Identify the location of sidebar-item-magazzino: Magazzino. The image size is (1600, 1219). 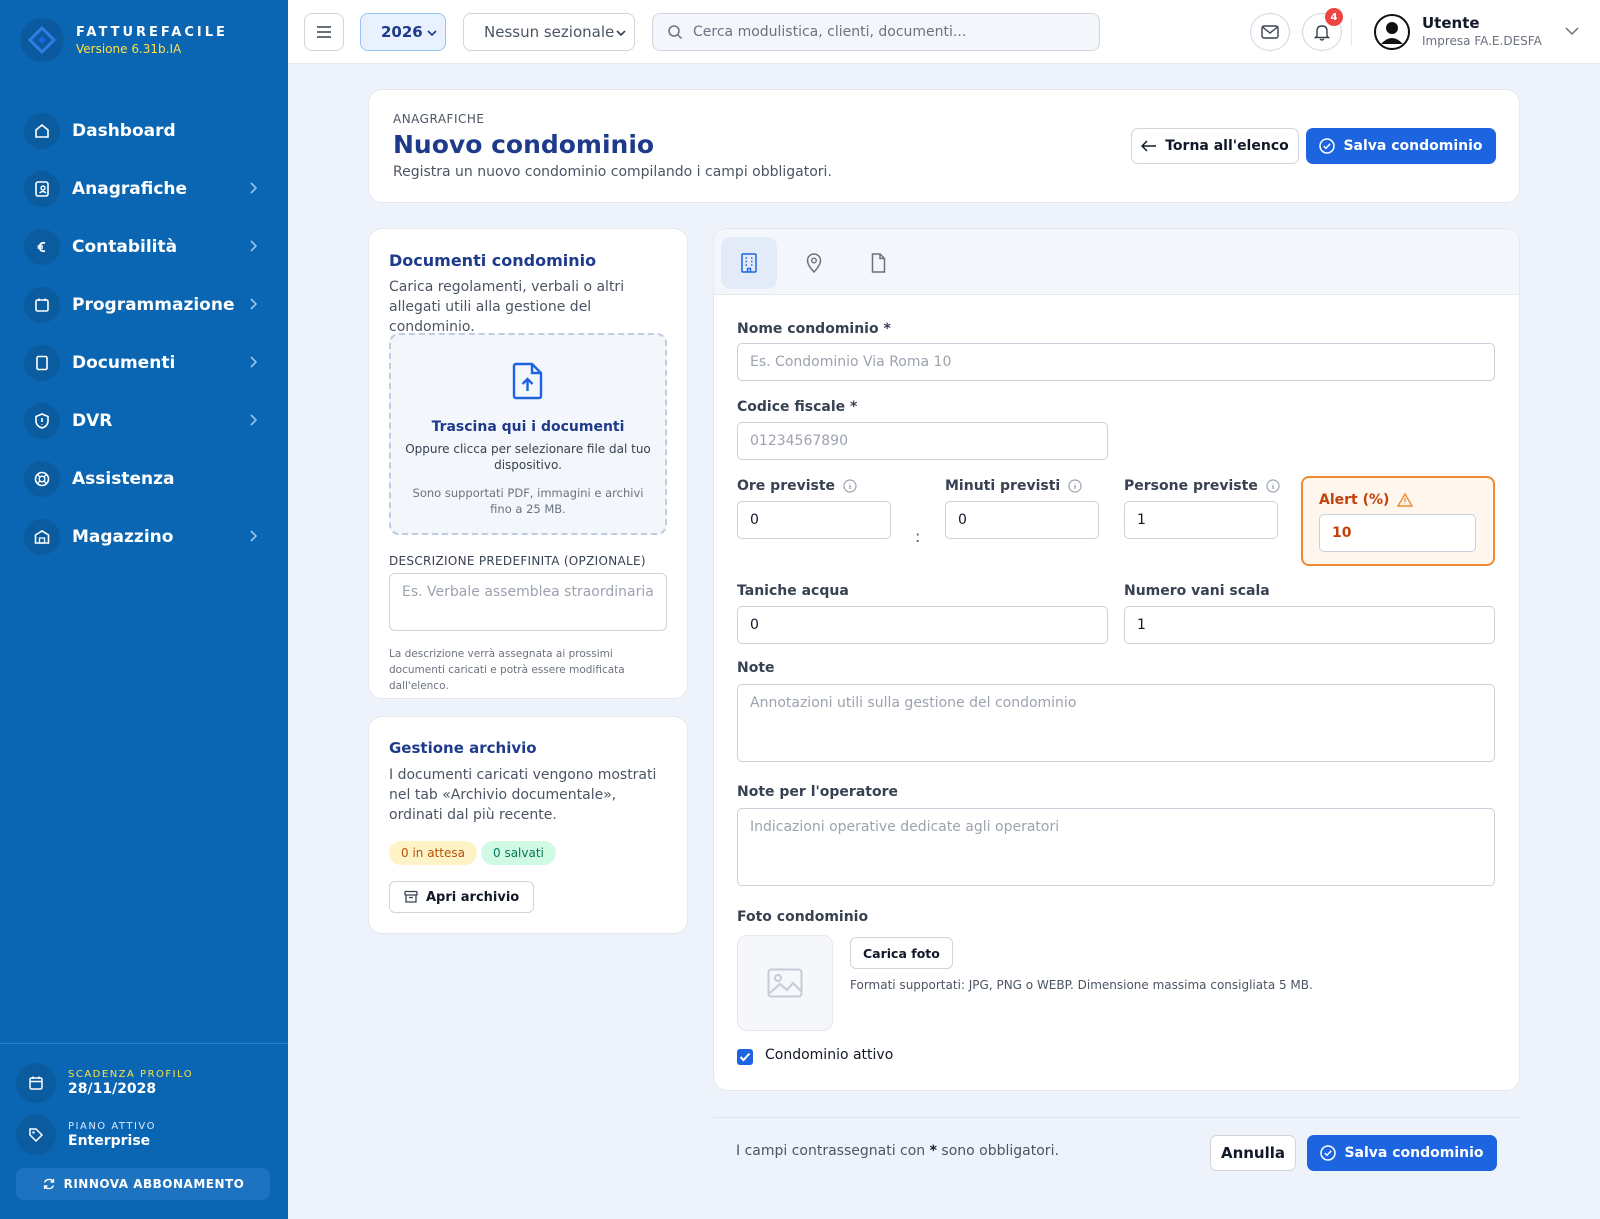
(146, 537).